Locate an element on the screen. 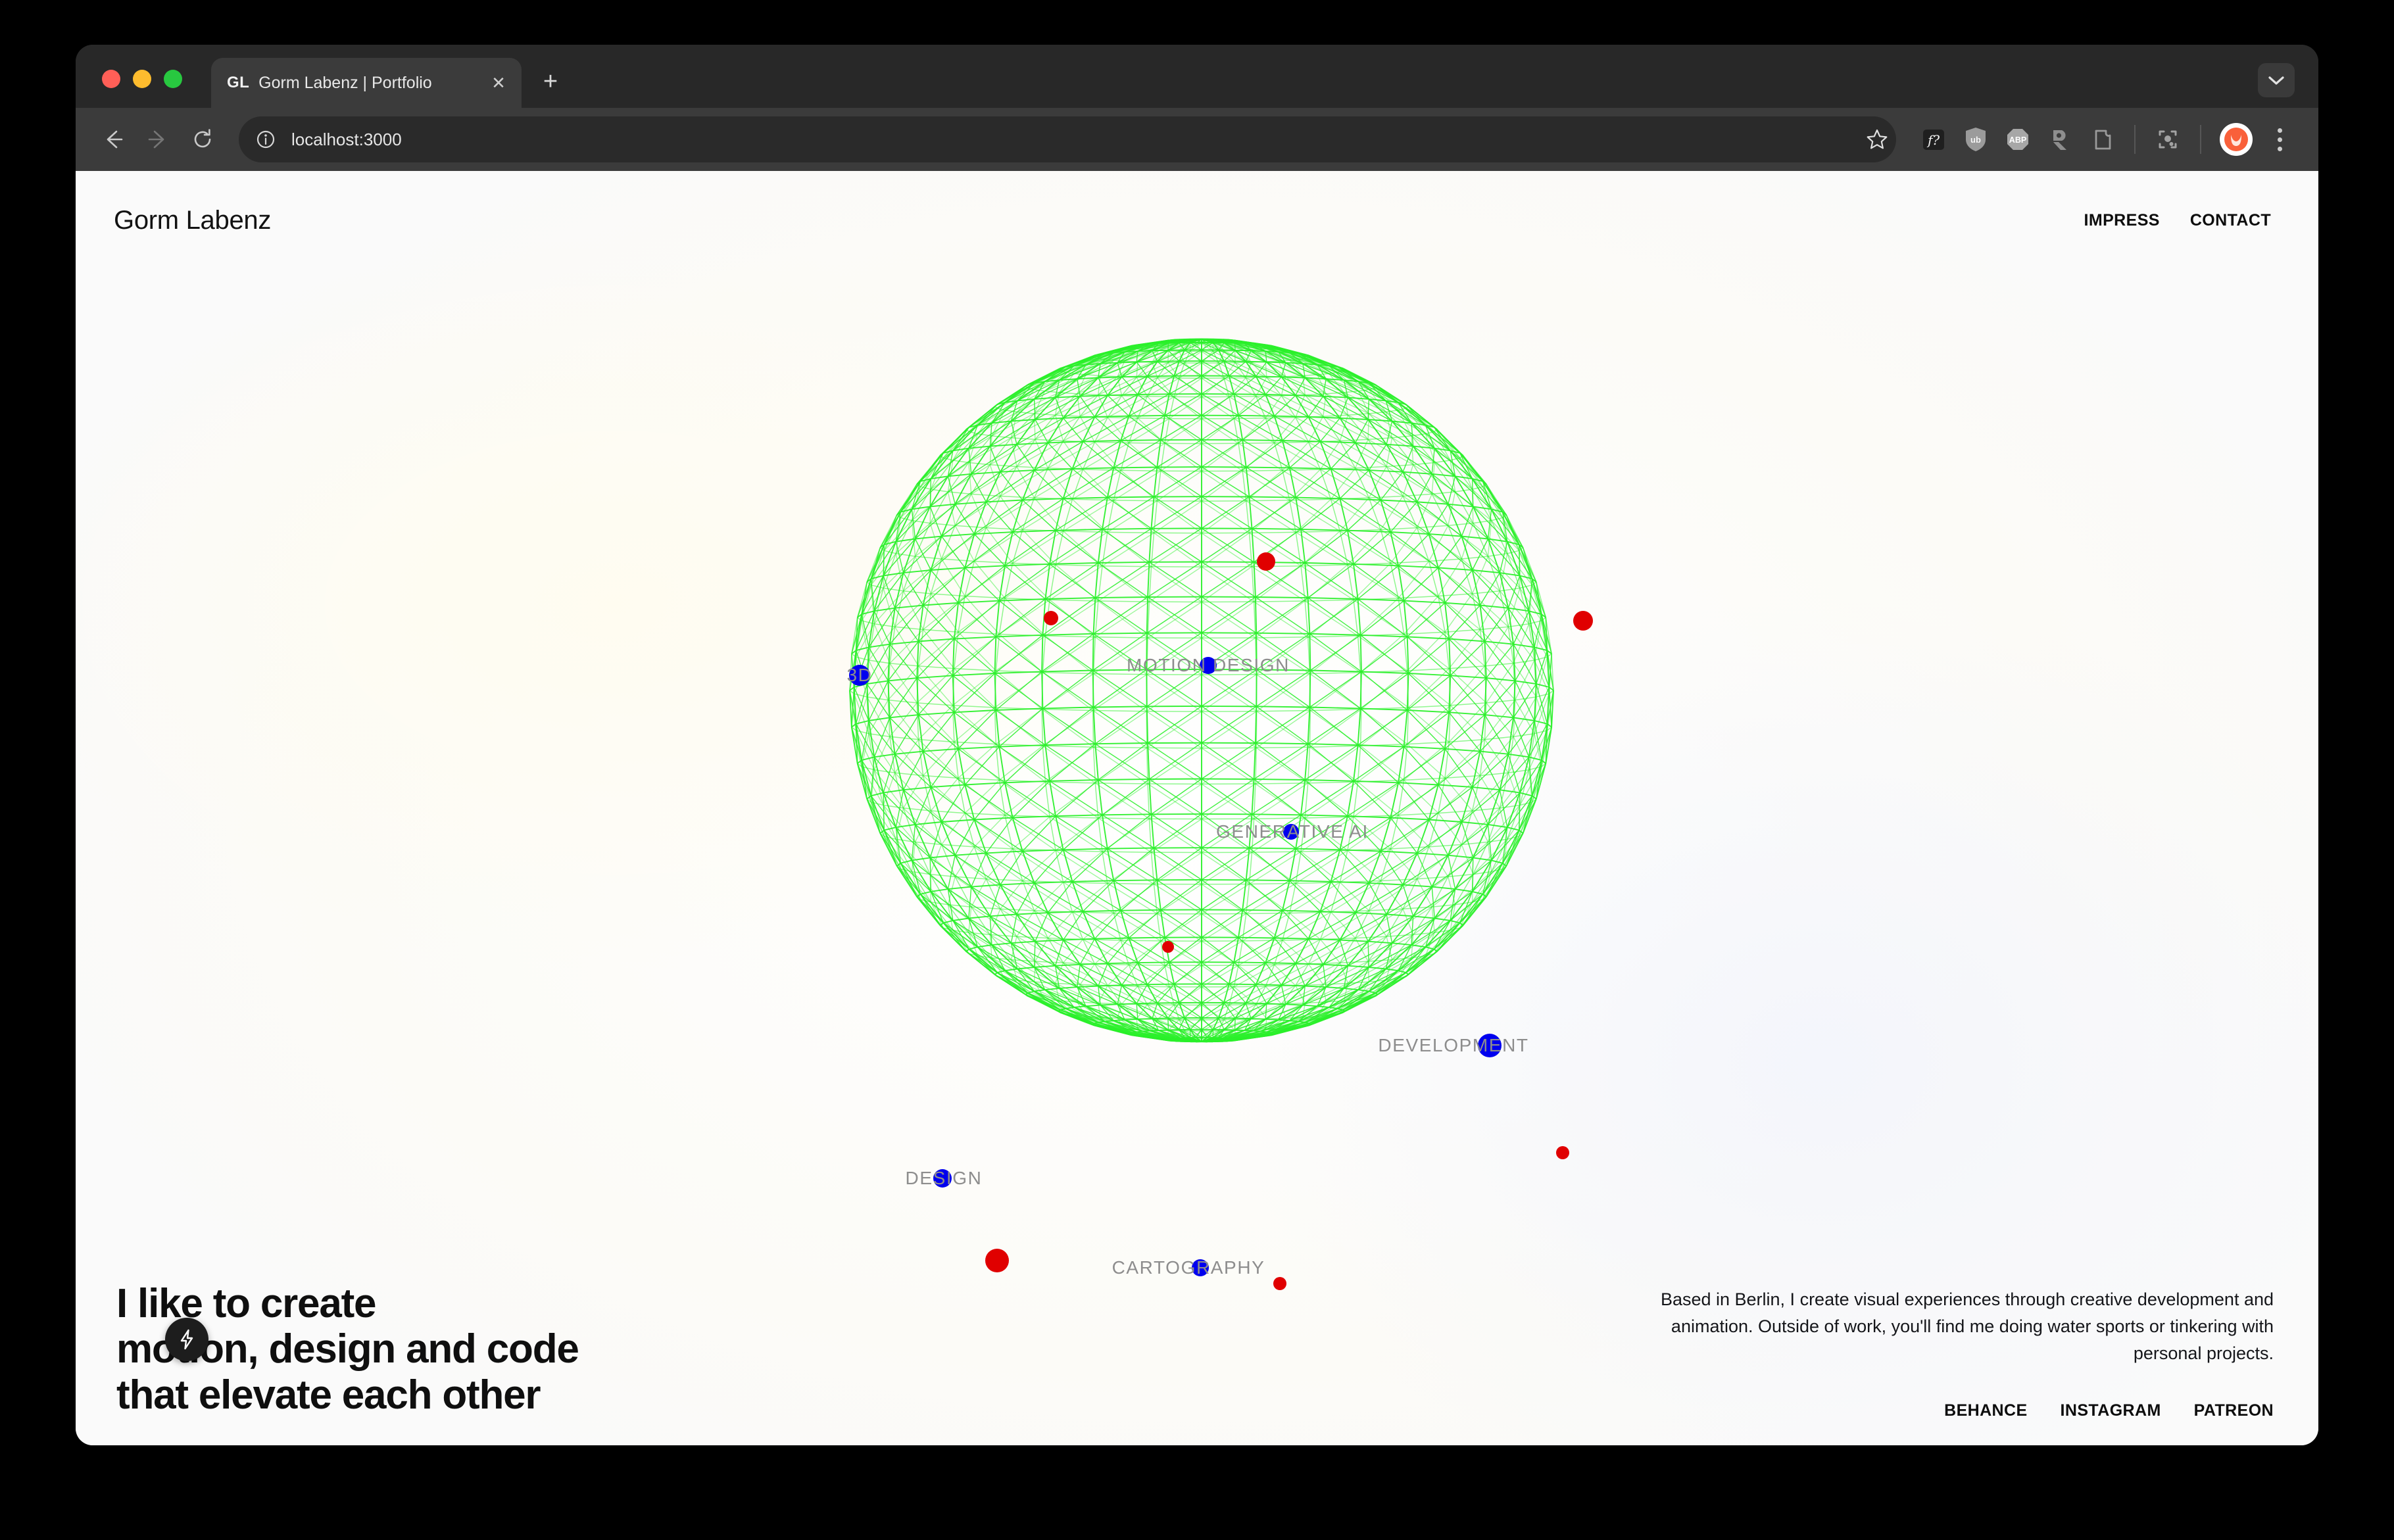  svg-text: ub is located at coordinates (1975, 140).